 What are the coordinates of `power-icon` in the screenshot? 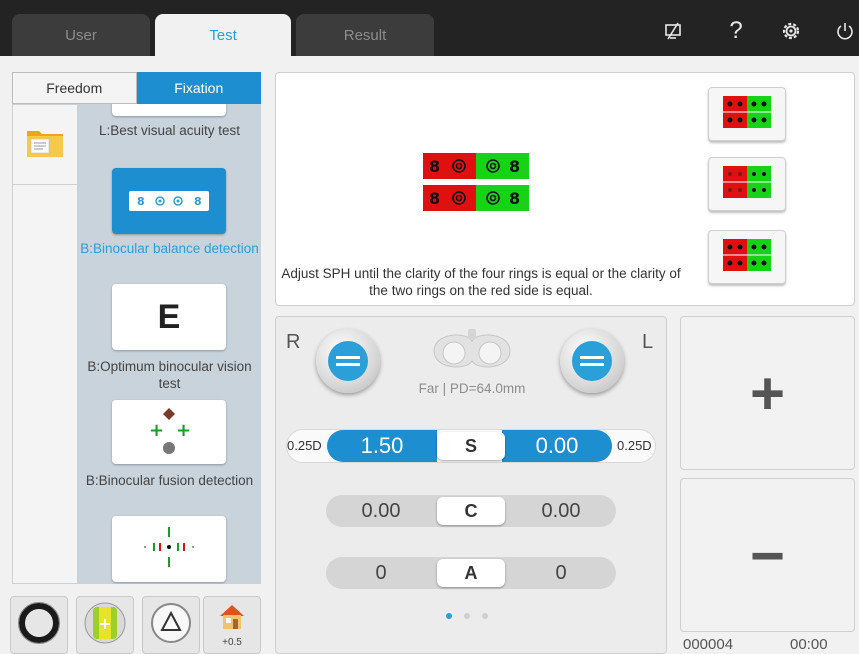 It's located at (845, 31).